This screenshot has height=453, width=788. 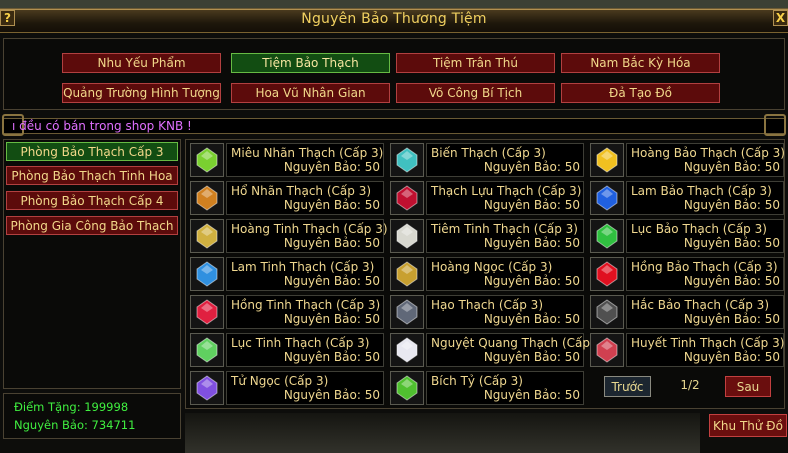 I want to click on shop-item: Hắc Bảo Thạch (Cấp 3) Nguyên Bảo: 50, so click(x=687, y=312).